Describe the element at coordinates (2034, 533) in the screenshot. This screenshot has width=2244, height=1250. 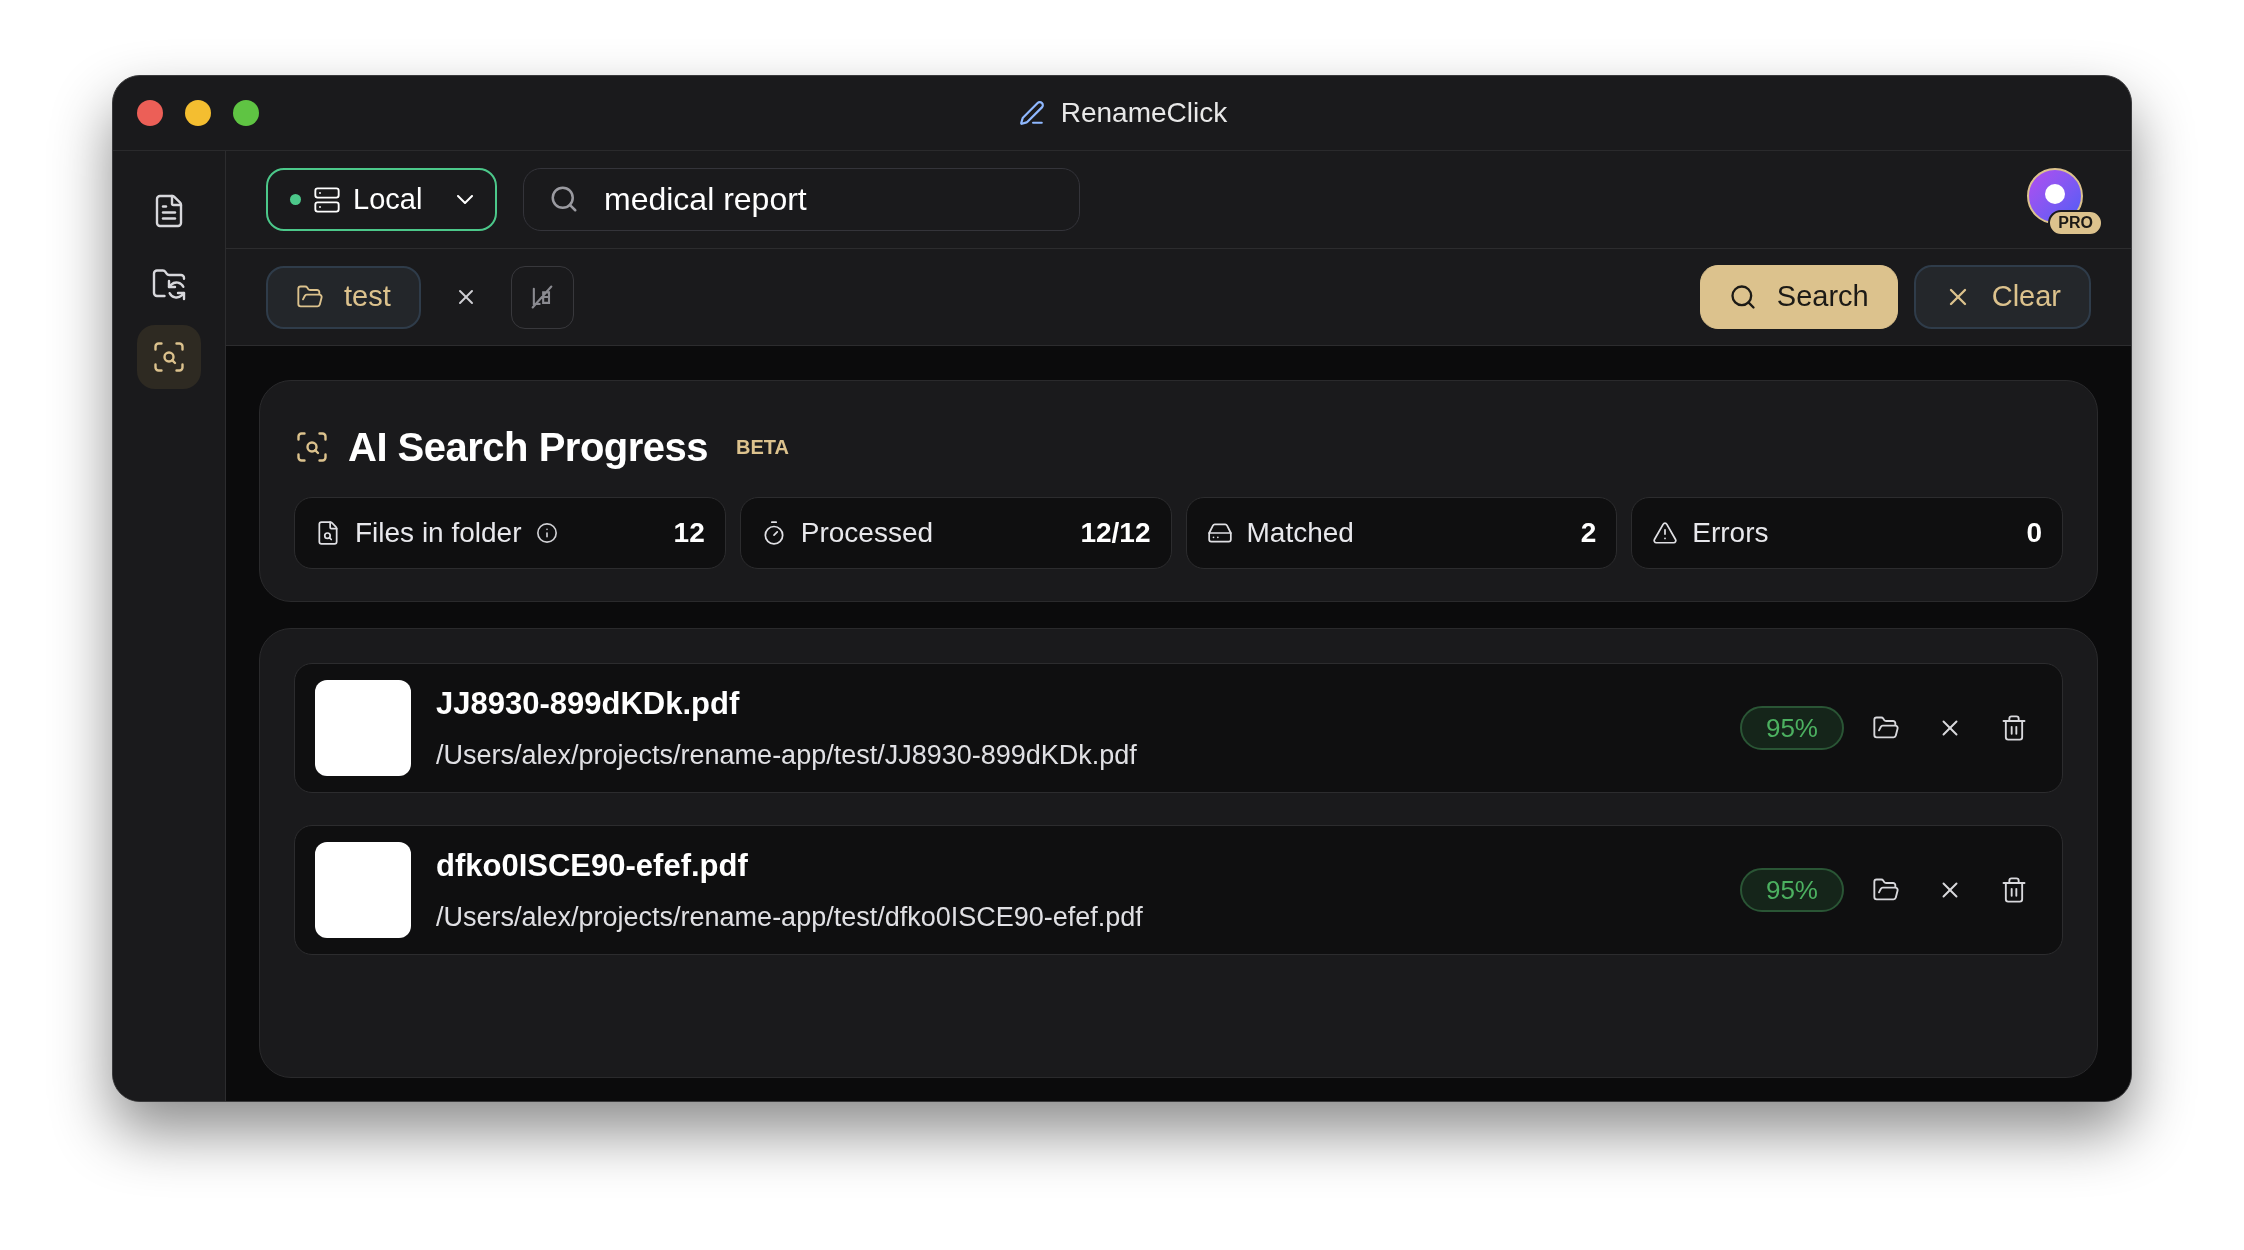
I see `stat-value: 0` at that location.